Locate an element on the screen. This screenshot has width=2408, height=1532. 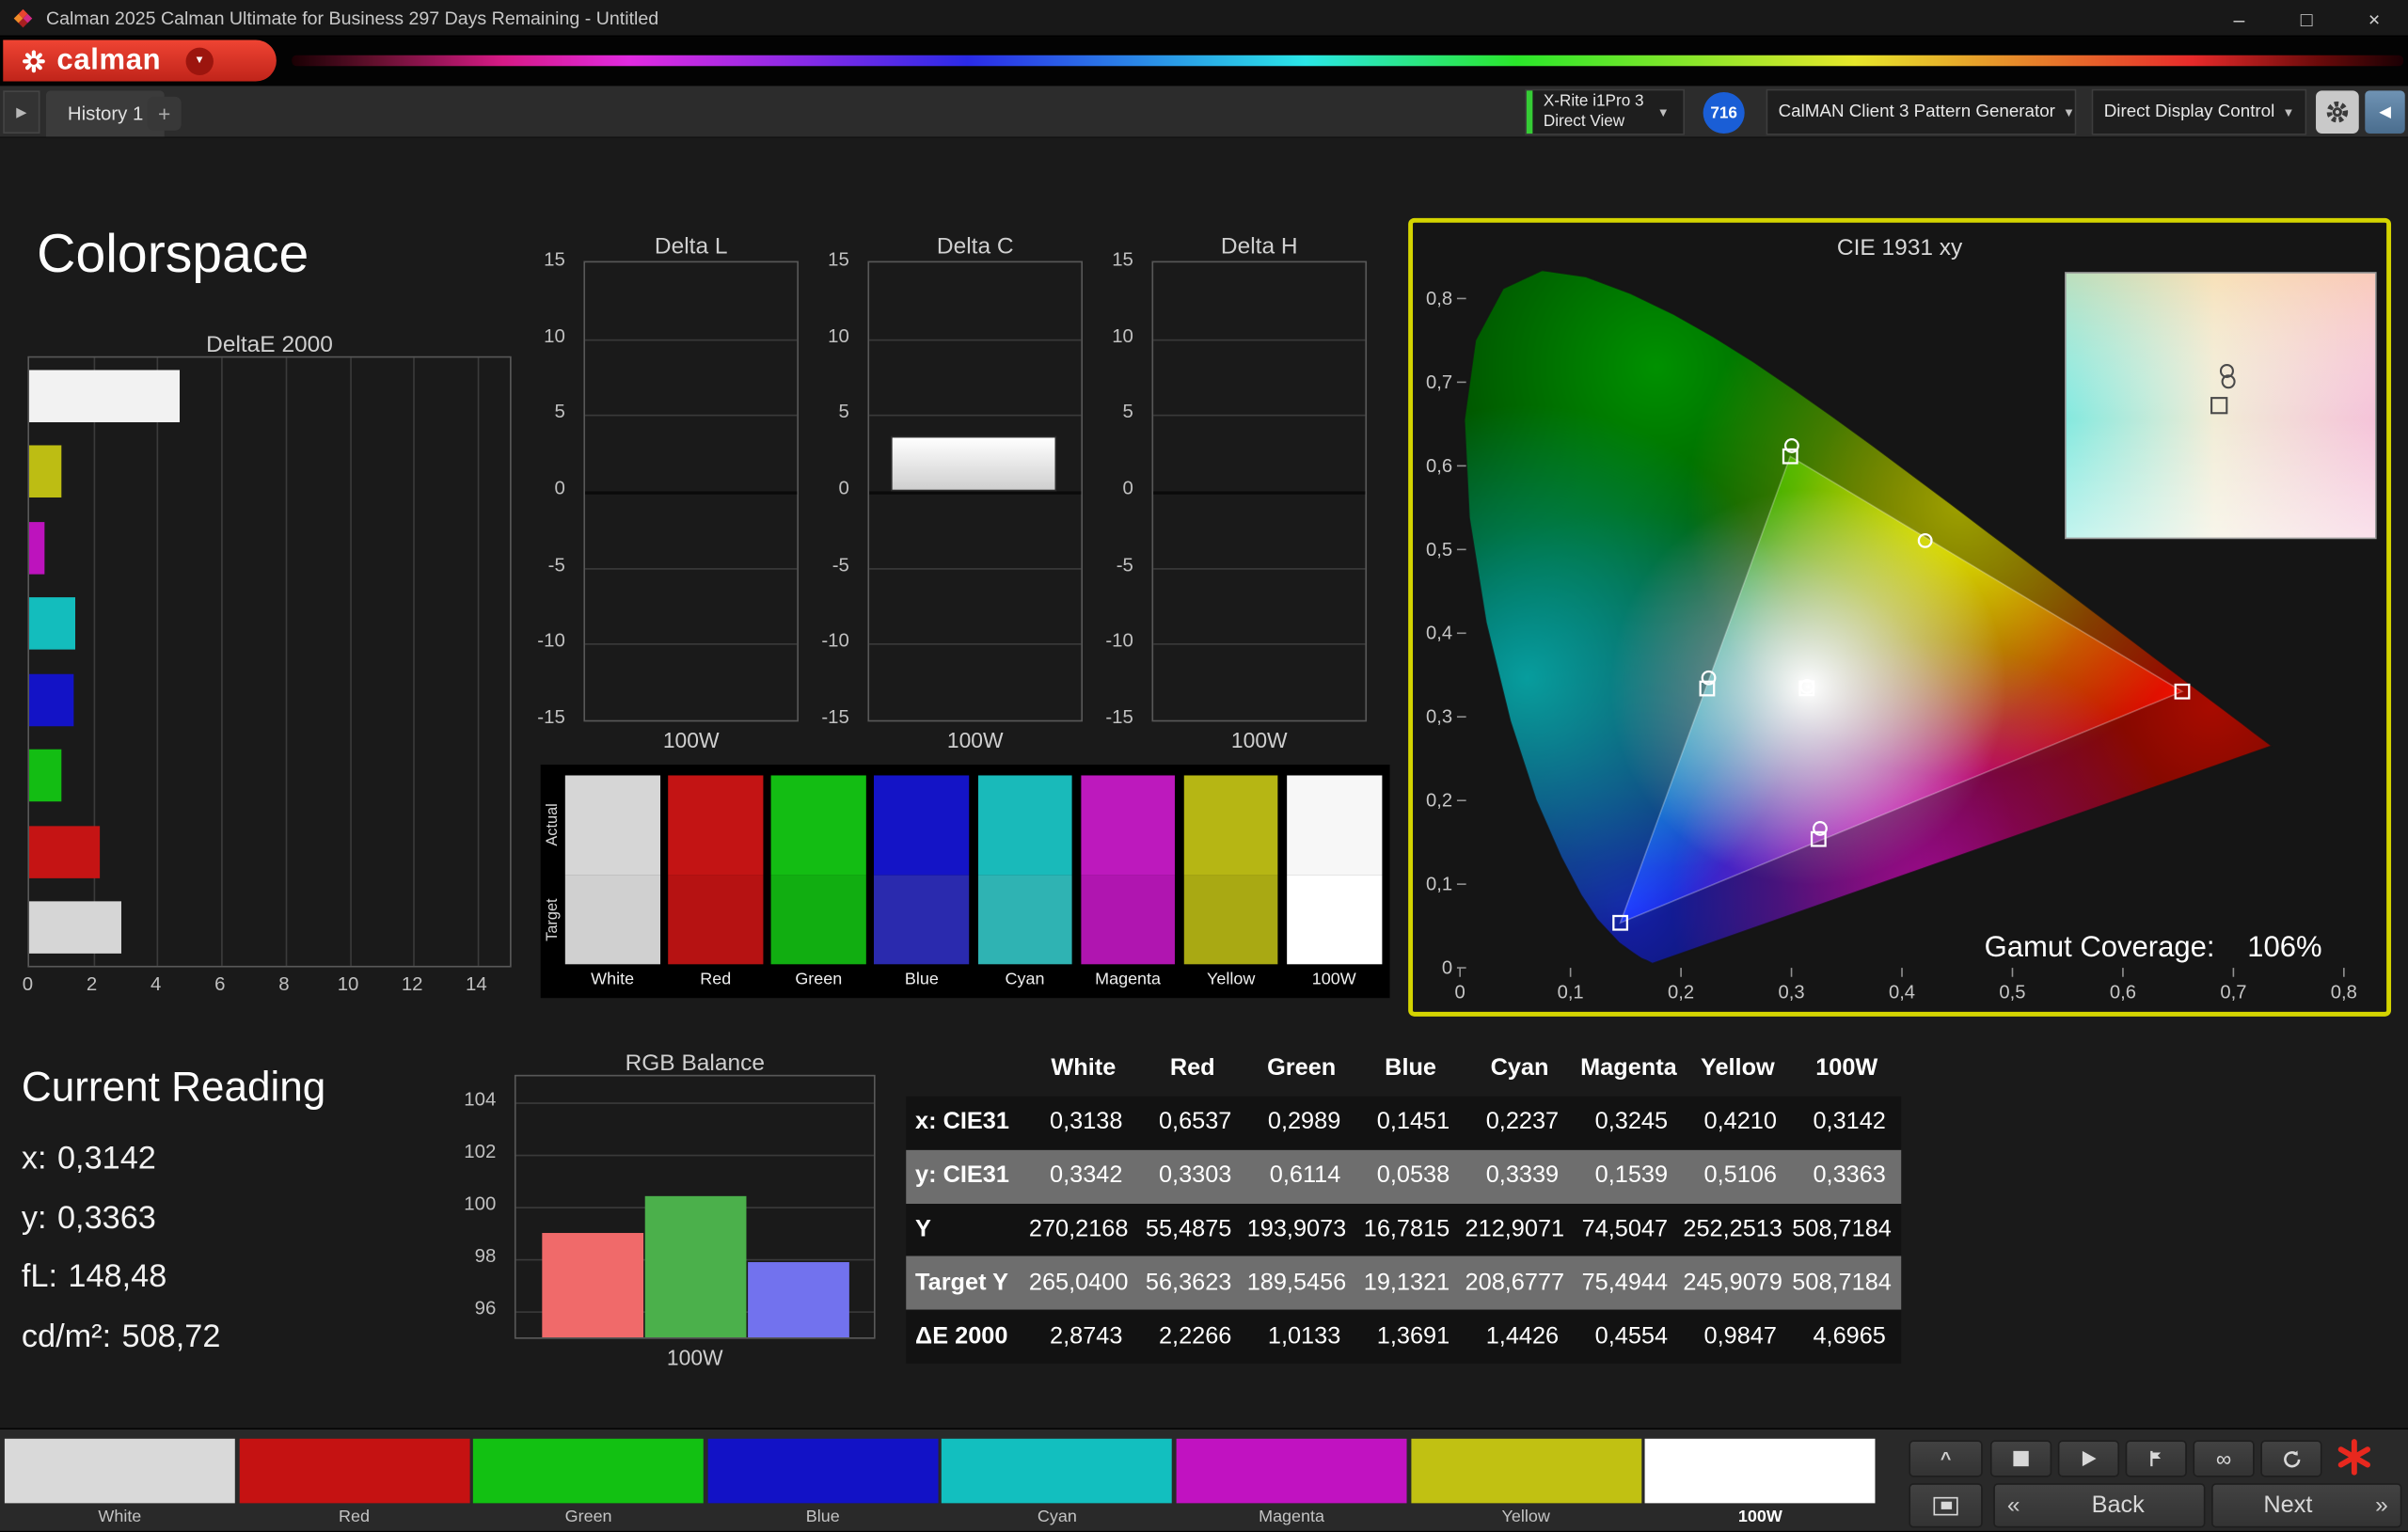
patch-label: White is located at coordinates (120, 1517).